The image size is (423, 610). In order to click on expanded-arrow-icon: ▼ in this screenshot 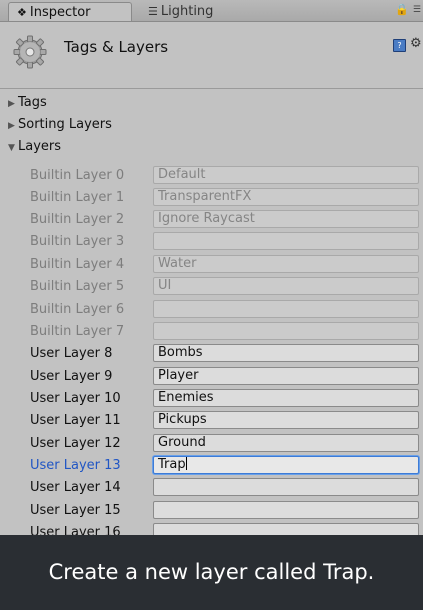, I will do `click(11, 148)`.